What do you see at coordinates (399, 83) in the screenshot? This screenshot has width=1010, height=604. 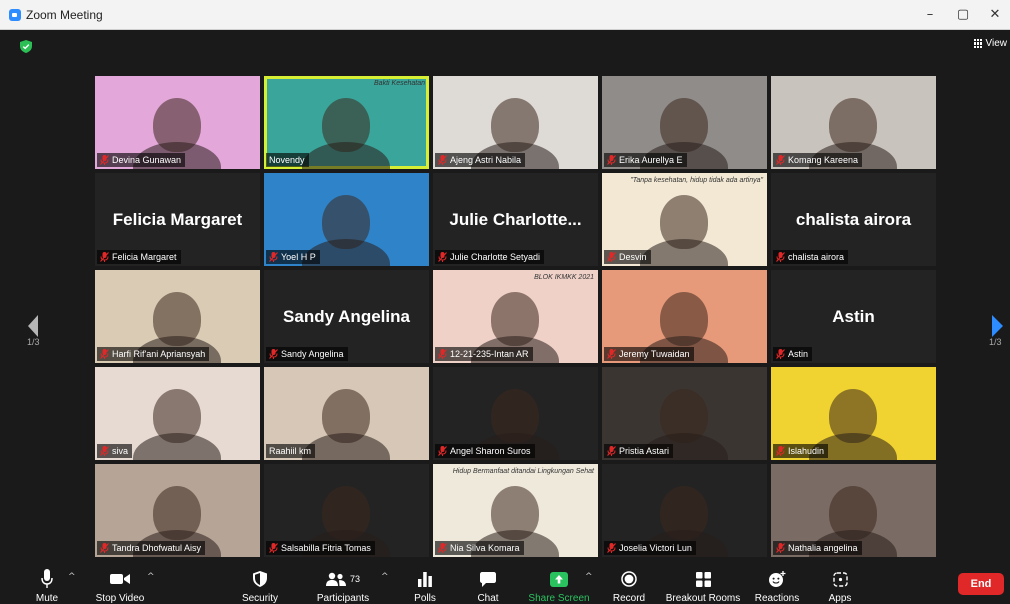 I see `background-overlay-text: Bakti Kesehatan` at bounding box center [399, 83].